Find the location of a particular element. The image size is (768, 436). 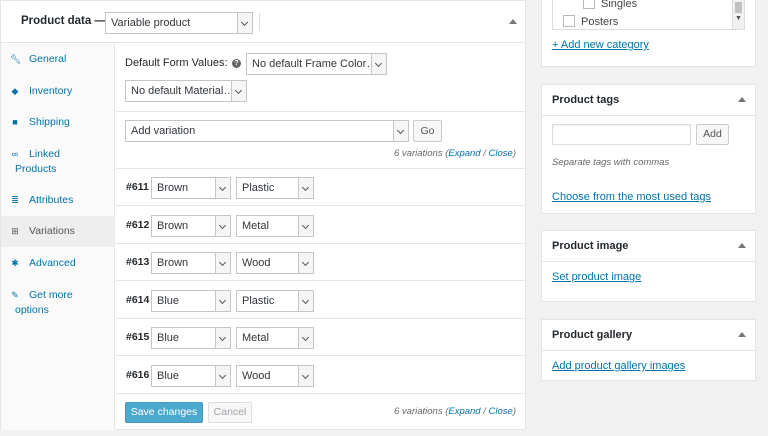

cancel-button: Cancel is located at coordinates (230, 412).